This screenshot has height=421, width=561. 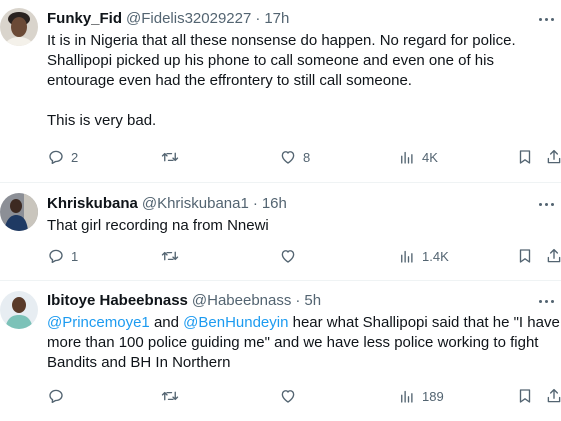 What do you see at coordinates (433, 396) in the screenshot?
I see `views-count: 189` at bounding box center [433, 396].